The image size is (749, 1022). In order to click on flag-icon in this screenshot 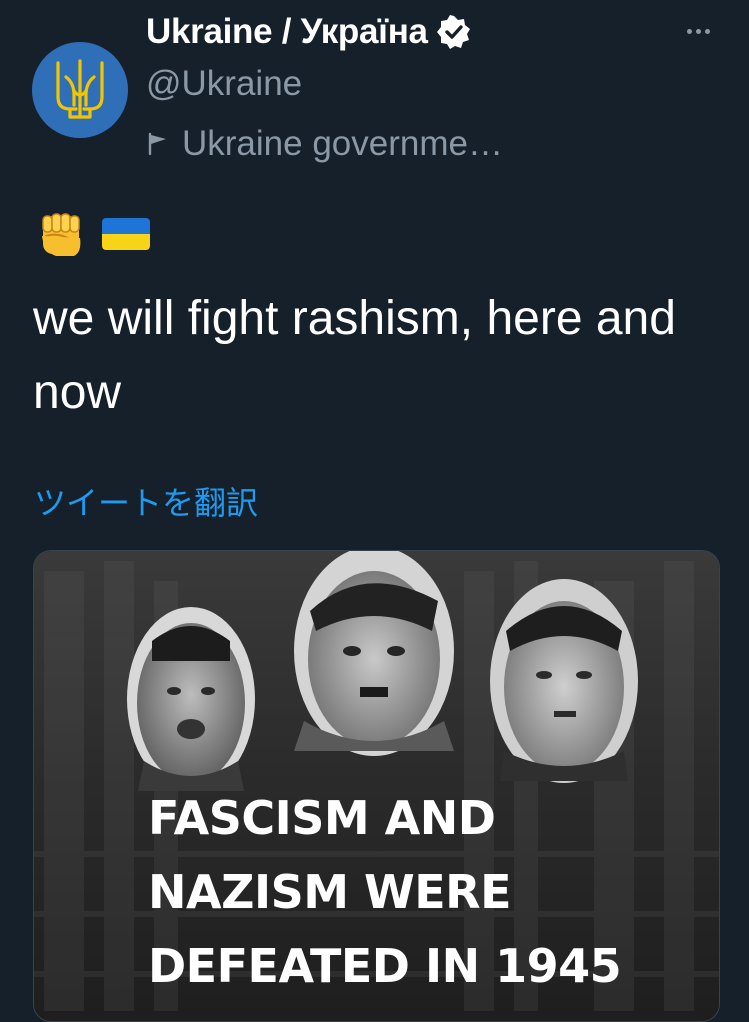, I will do `click(157, 144)`.